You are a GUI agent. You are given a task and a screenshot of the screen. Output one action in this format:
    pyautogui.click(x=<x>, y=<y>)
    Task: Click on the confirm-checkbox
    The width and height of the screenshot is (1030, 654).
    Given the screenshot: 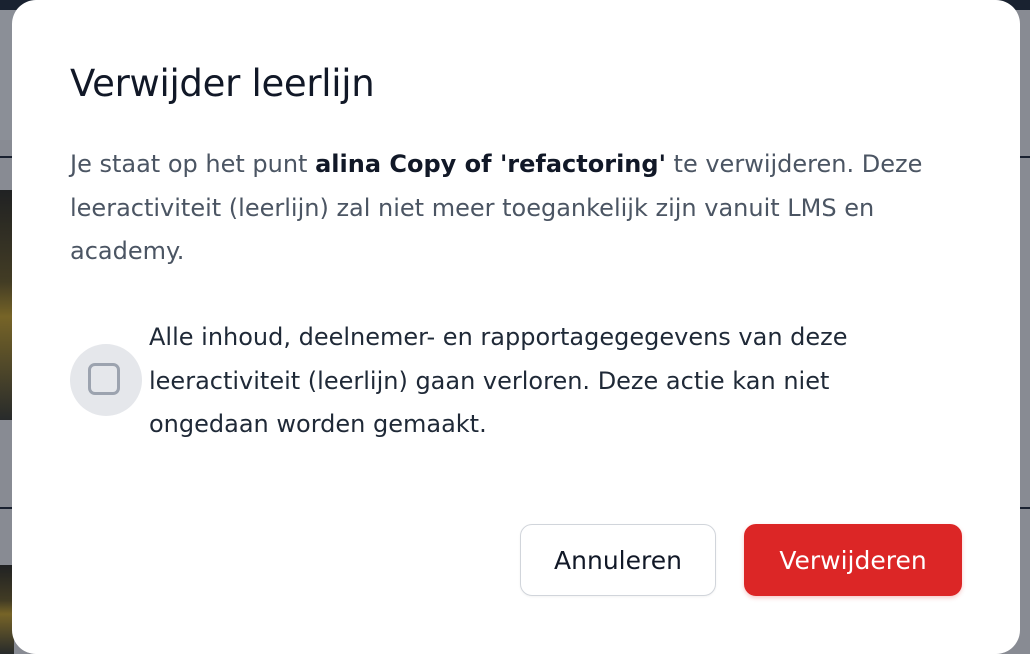 What is the action you would take?
    pyautogui.click(x=106, y=380)
    